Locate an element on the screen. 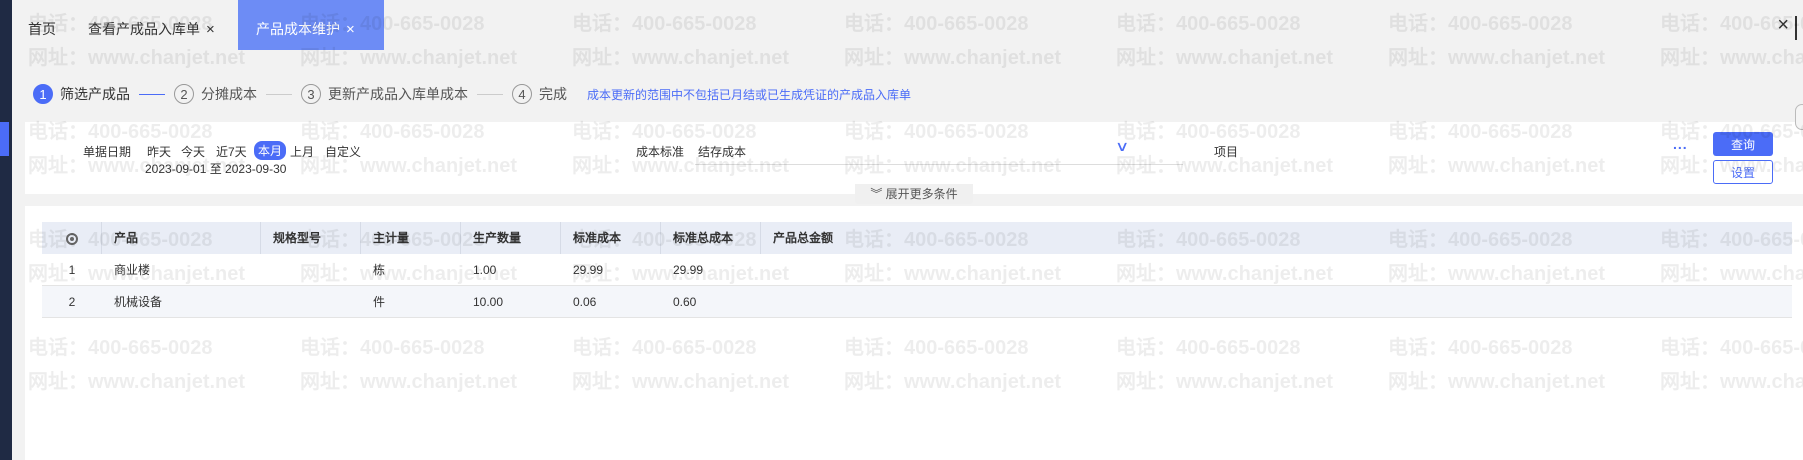 The height and width of the screenshot is (460, 1803). date-option-this-month: 本月 is located at coordinates (270, 150).